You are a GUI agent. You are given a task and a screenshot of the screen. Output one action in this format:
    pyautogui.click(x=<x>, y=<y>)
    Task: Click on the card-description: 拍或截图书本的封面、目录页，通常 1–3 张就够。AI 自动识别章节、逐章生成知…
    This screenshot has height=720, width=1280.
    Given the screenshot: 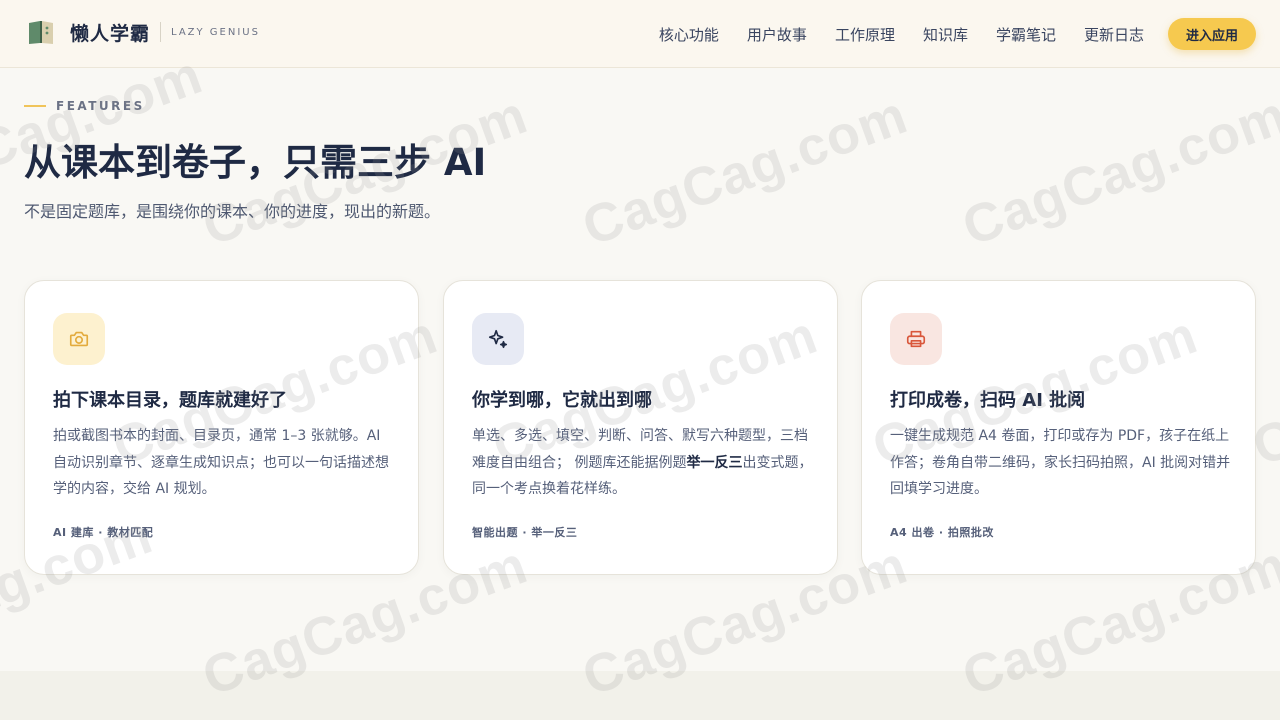 What is the action you would take?
    pyautogui.click(x=221, y=462)
    